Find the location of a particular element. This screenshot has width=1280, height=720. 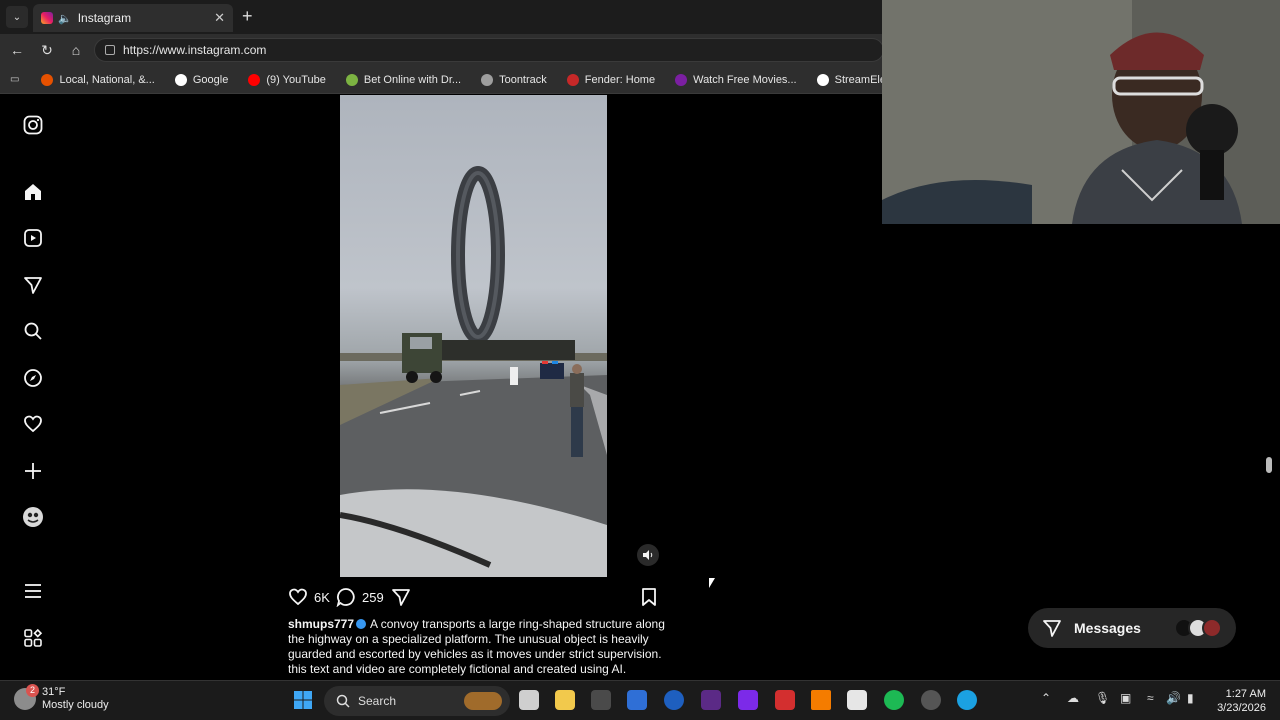

bookmark-item: Fender: Home is located at coordinates (611, 79).